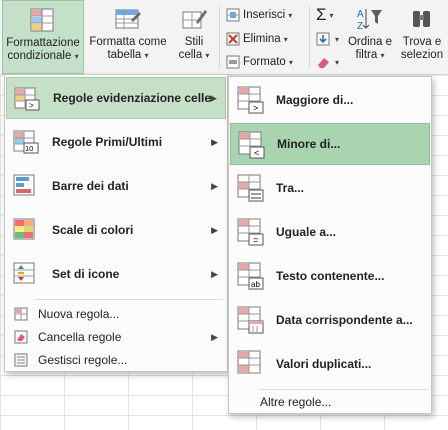 The height and width of the screenshot is (430, 448). I want to click on cell-styles-label-1: Stili, so click(194, 42).